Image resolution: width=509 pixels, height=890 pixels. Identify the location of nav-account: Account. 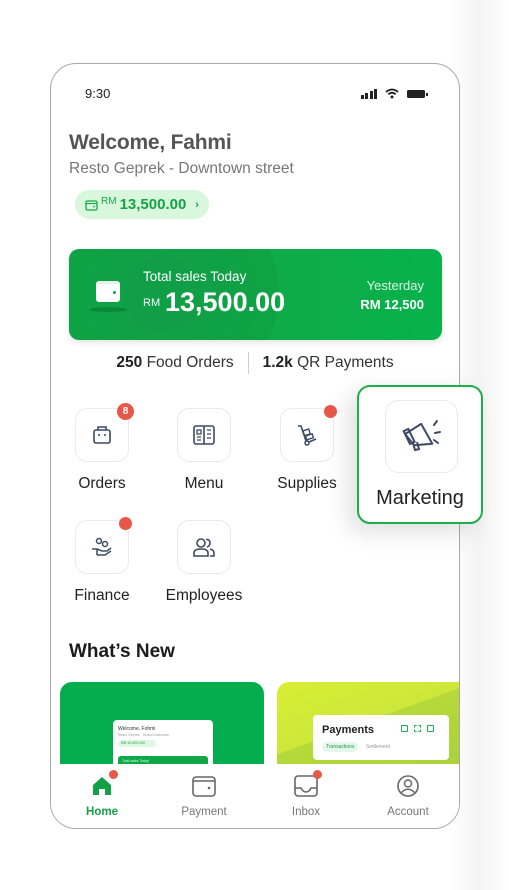
(408, 796).